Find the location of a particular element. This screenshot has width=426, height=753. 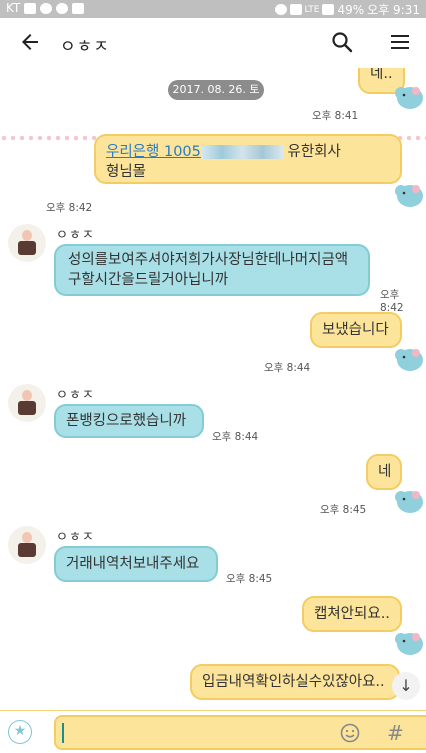

bank-account-link: 우리은행 1005 is located at coordinates (153, 152).